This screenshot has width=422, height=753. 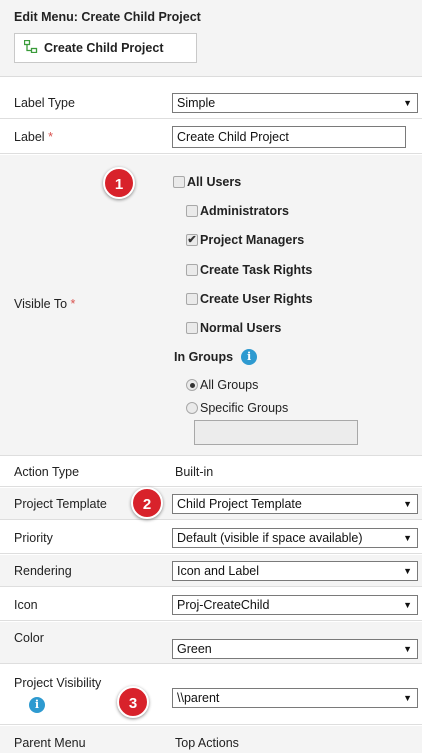 I want to click on checkbox-normal-users: Normal Users, so click(x=233, y=328).